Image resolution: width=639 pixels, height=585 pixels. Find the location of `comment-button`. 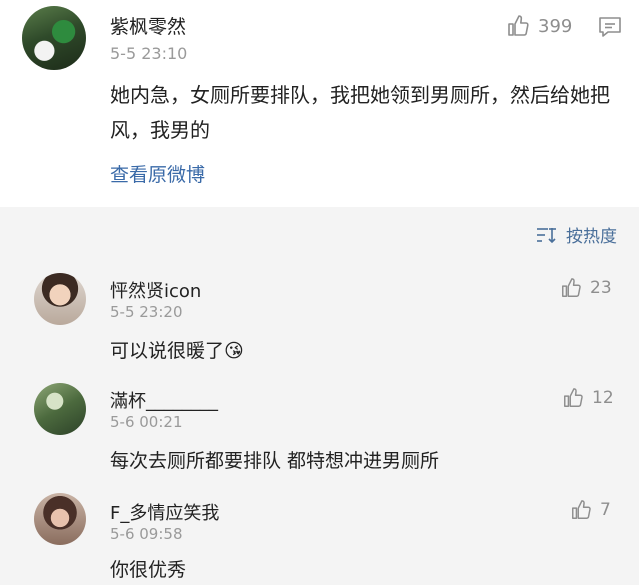

comment-button is located at coordinates (610, 29).